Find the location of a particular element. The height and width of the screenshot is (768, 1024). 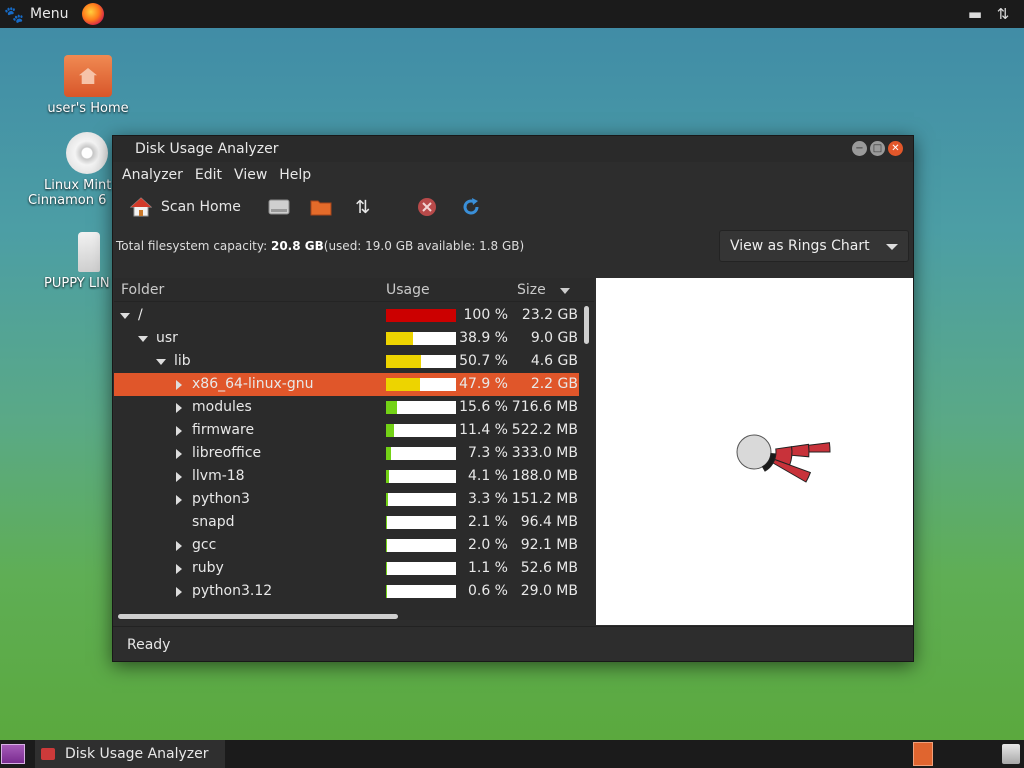

minimize-icon: − is located at coordinates (859, 148).